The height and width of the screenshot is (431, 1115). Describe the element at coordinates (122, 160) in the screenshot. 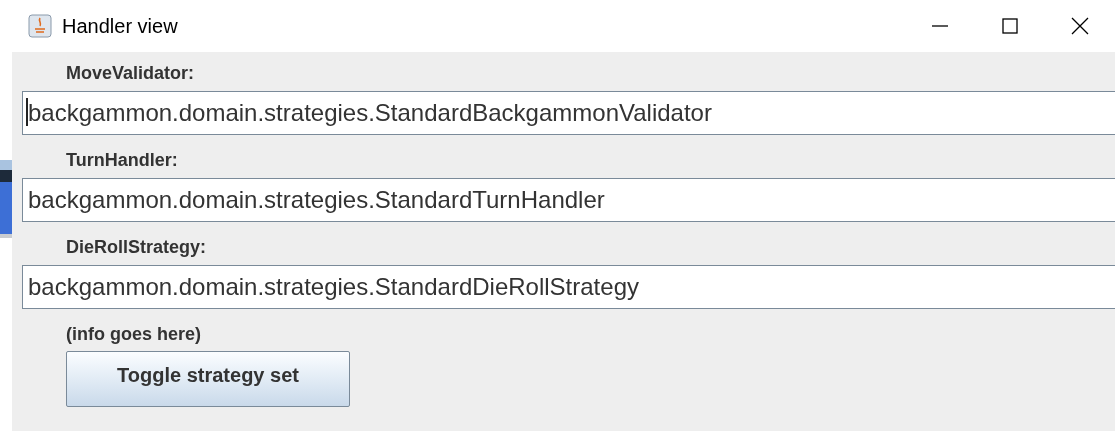

I see `field-label: TurnHandler:` at that location.